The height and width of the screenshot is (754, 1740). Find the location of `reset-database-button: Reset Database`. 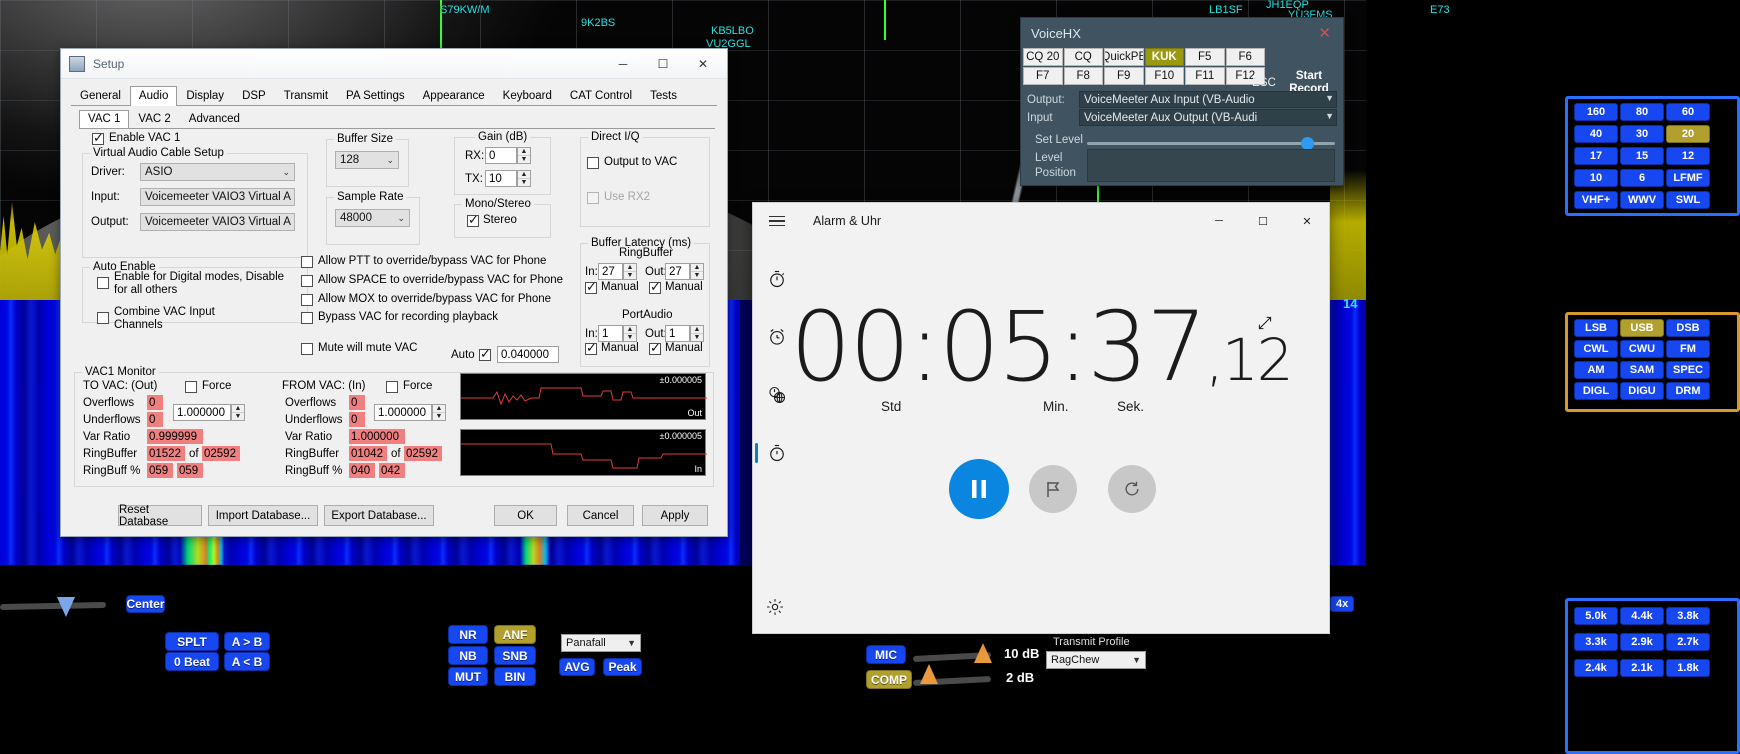

reset-database-button: Reset Database is located at coordinates (160, 516).